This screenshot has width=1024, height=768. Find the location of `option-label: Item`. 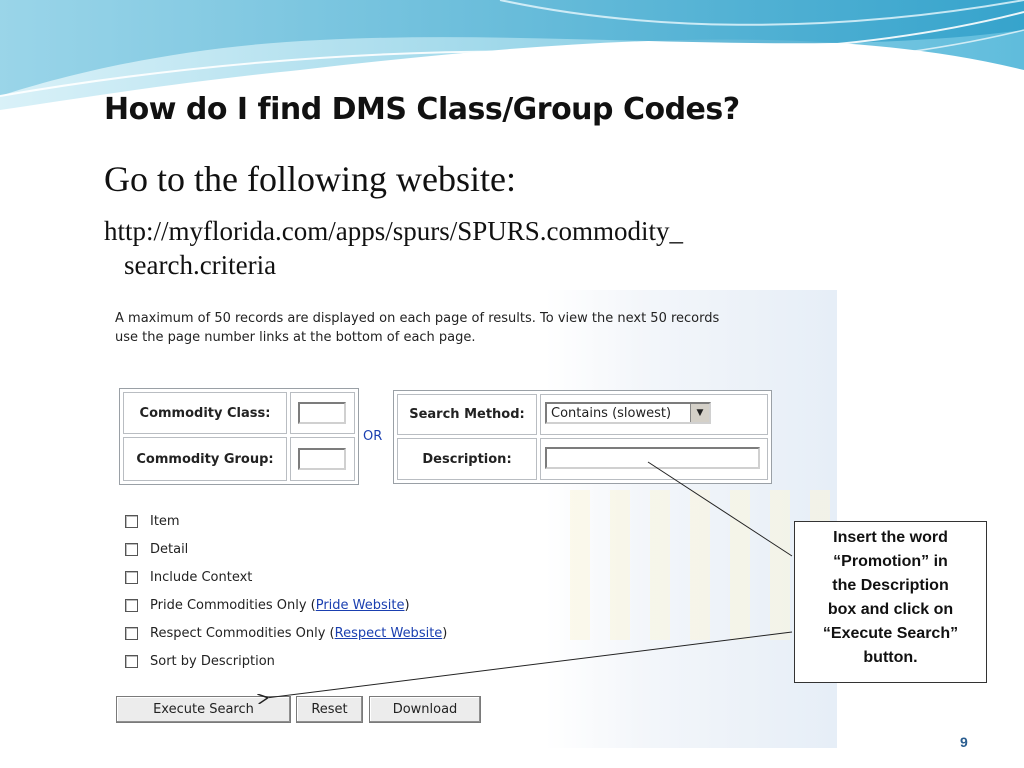

option-label: Item is located at coordinates (165, 521).